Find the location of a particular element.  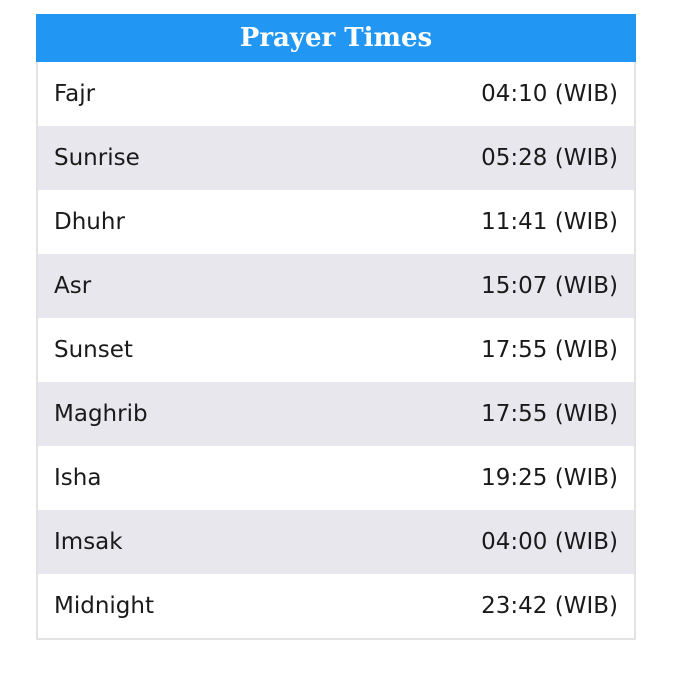

table-row: Asr 15:07 (WIB) is located at coordinates (336, 286).